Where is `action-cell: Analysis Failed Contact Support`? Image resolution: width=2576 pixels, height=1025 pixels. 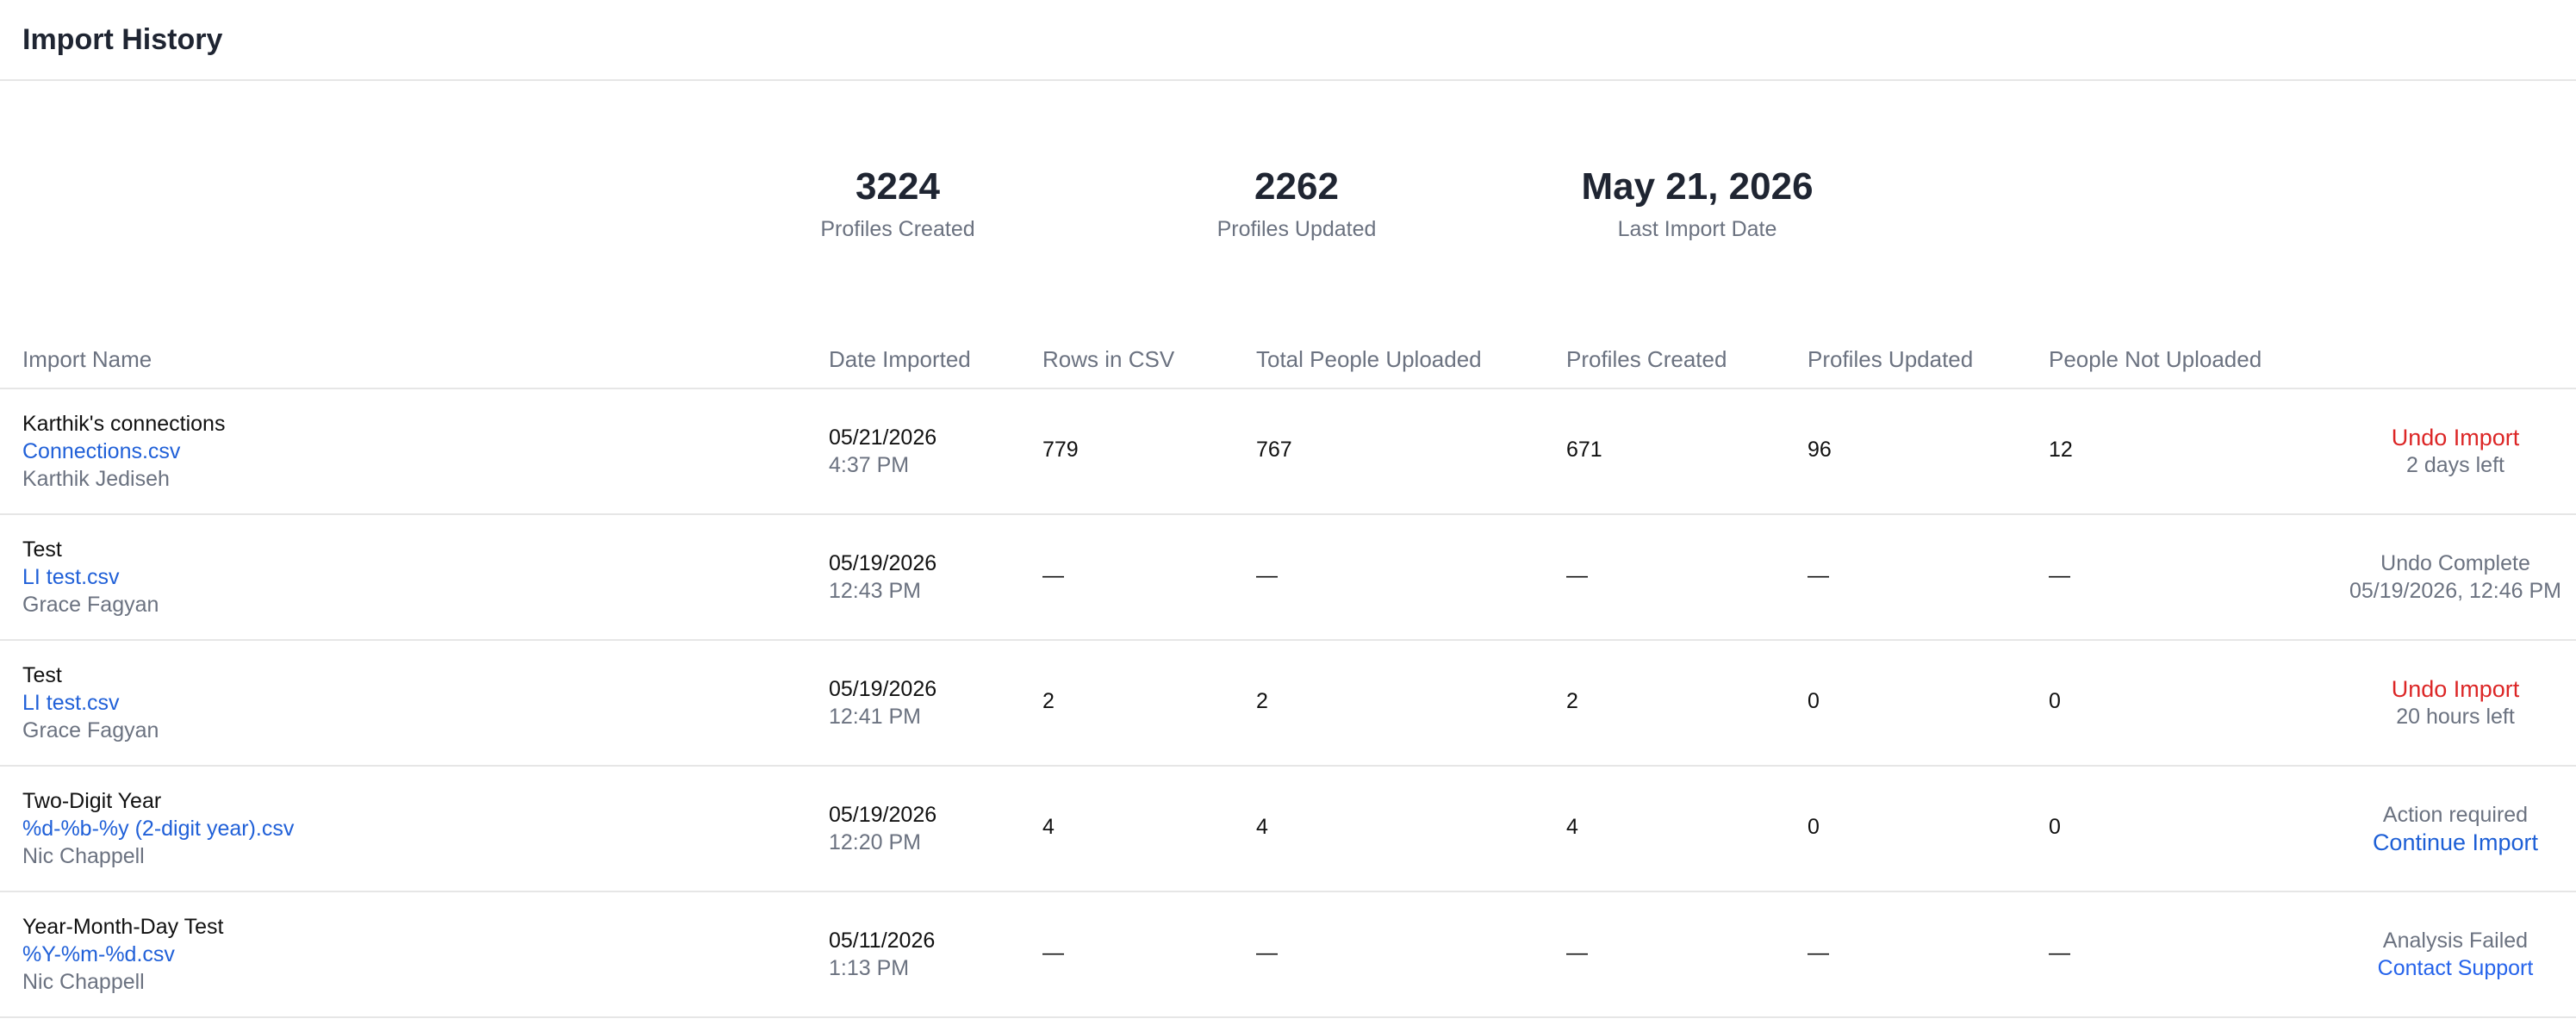
action-cell: Analysis Failed Contact Support is located at coordinates (2451, 954).